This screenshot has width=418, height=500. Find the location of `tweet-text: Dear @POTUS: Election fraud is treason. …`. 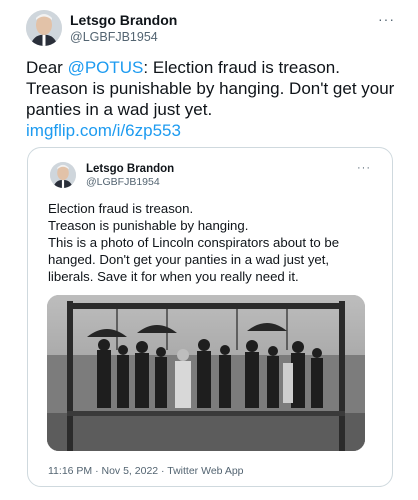

tweet-text: Dear @POTUS: Election fraud is treason. … is located at coordinates (212, 88).